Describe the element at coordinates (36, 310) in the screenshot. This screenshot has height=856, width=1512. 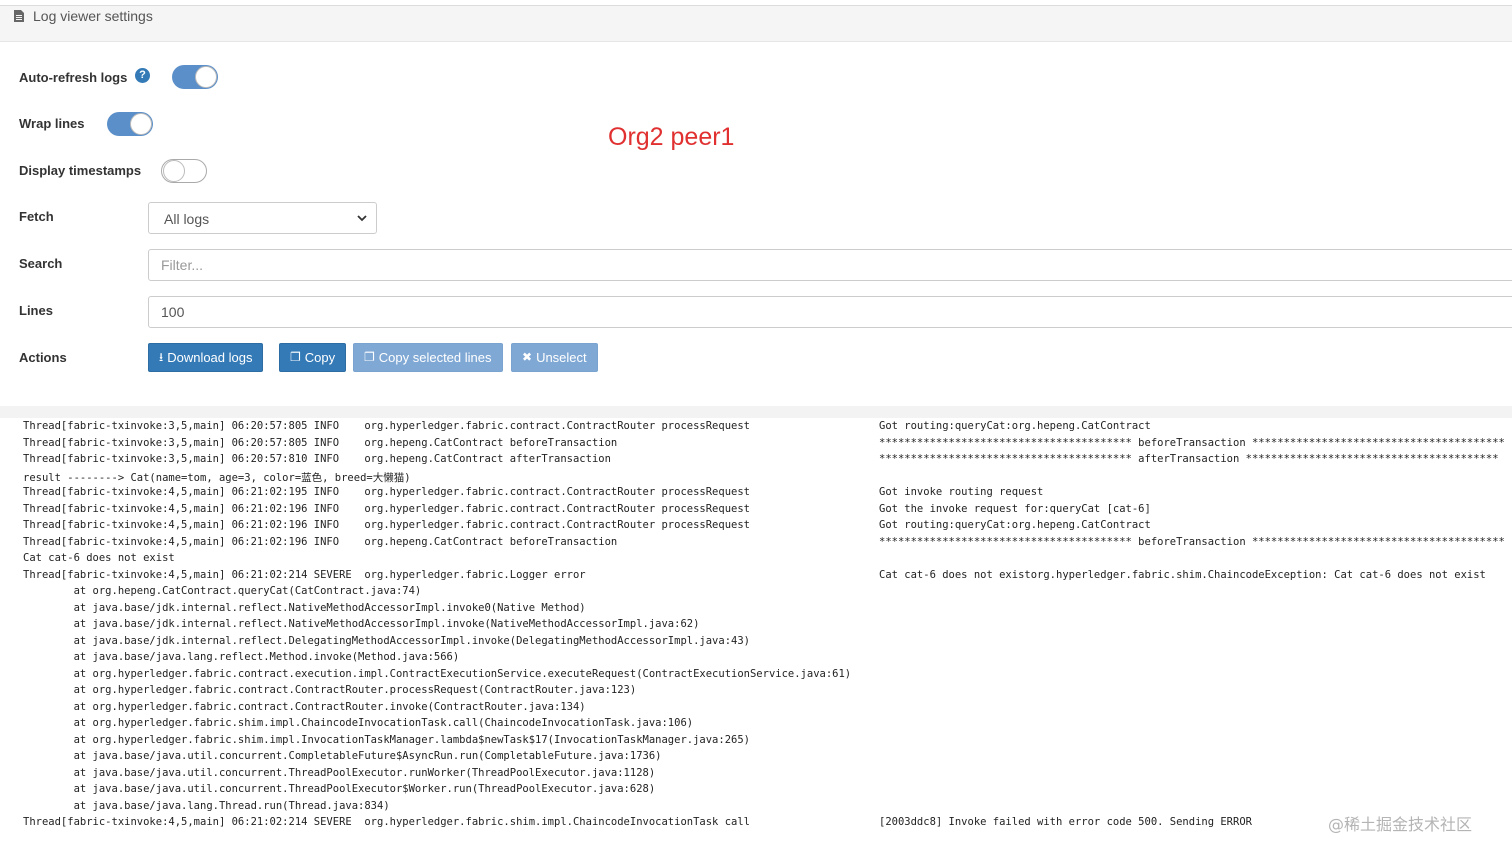
I see `lines-label: Lines` at that location.